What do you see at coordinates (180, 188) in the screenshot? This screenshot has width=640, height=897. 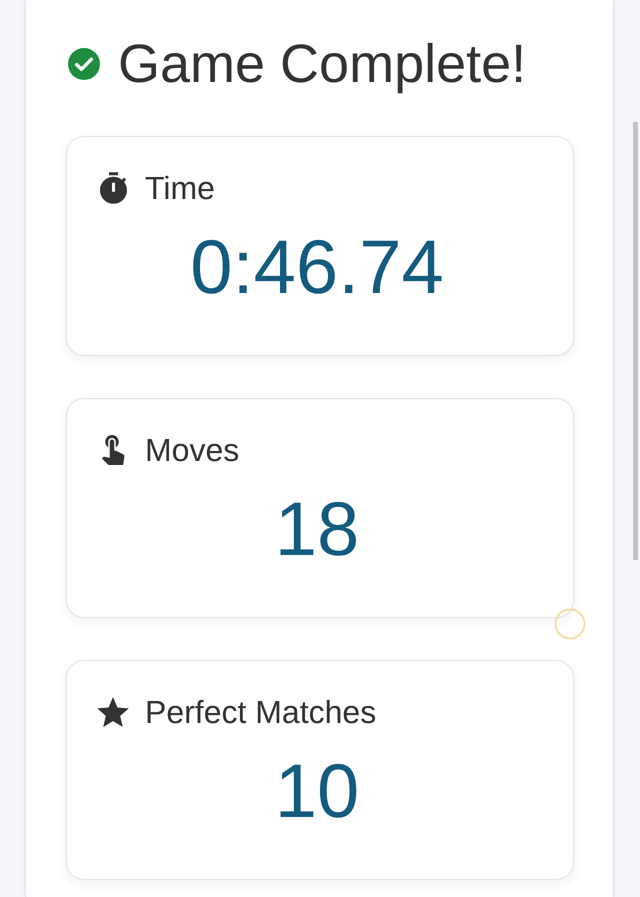 I see `stat-label: Time` at bounding box center [180, 188].